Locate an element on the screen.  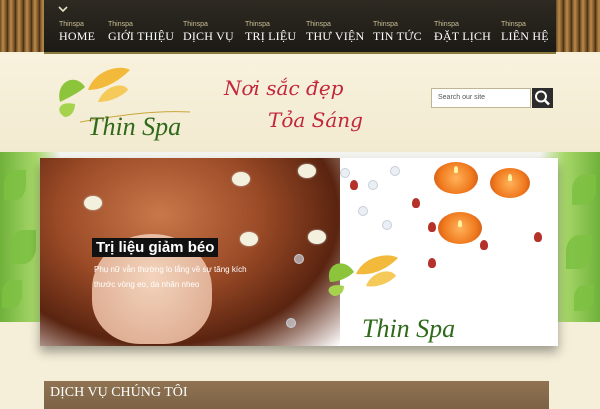
chevron-down-icon is located at coordinates (63, 10).